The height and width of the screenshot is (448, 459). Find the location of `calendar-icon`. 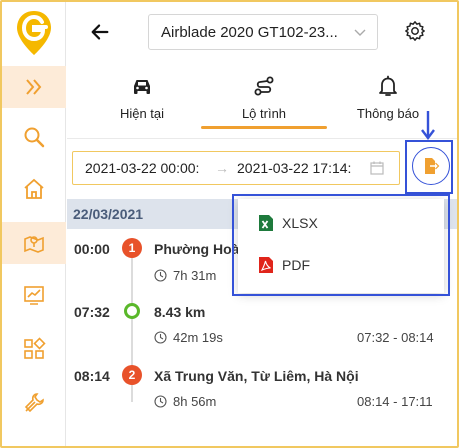

calendar-icon is located at coordinates (377, 168).